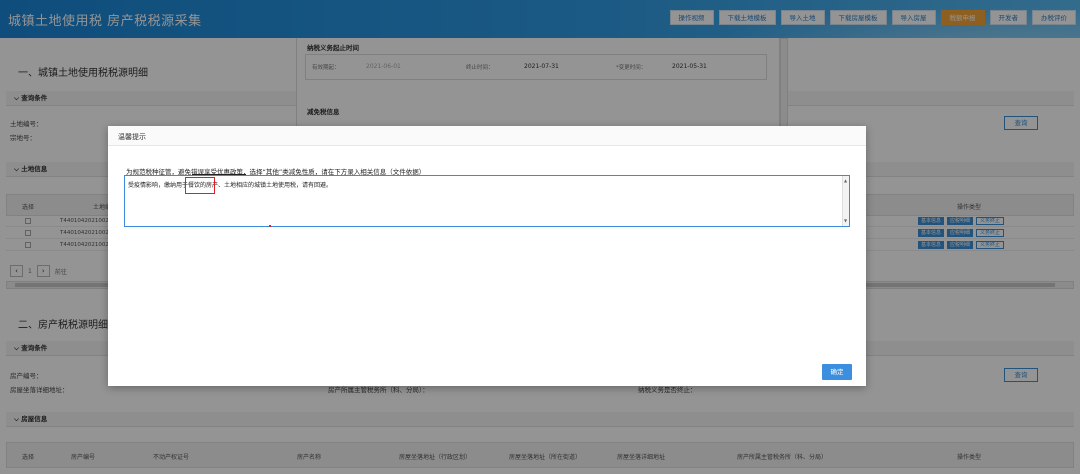  I want to click on textarea-scrollbar: ▲ ▼, so click(845, 201).